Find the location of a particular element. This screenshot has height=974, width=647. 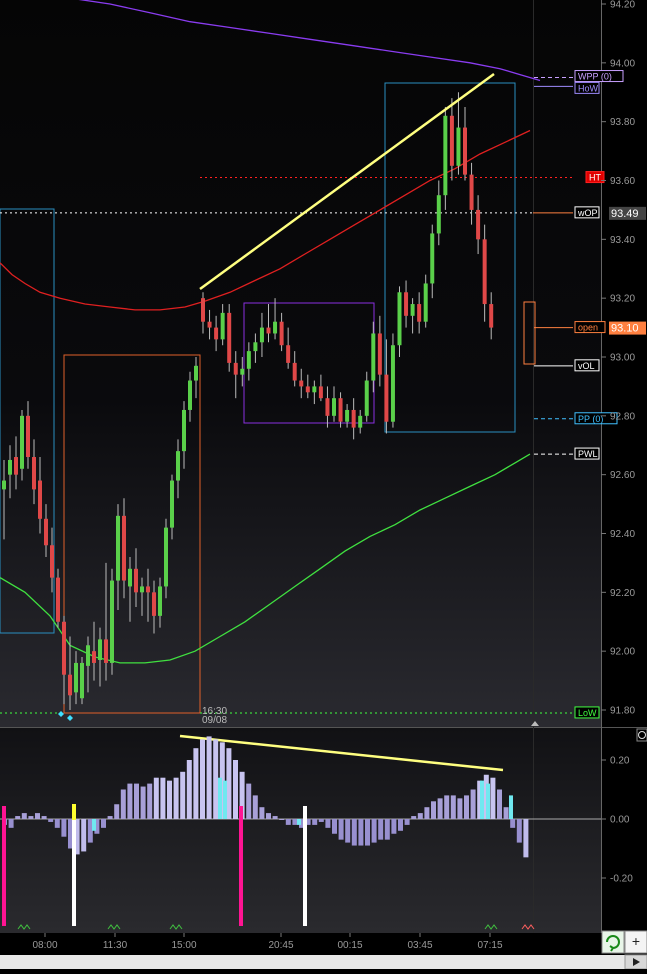

y-tick-label: 92.40 is located at coordinates (622, 534).